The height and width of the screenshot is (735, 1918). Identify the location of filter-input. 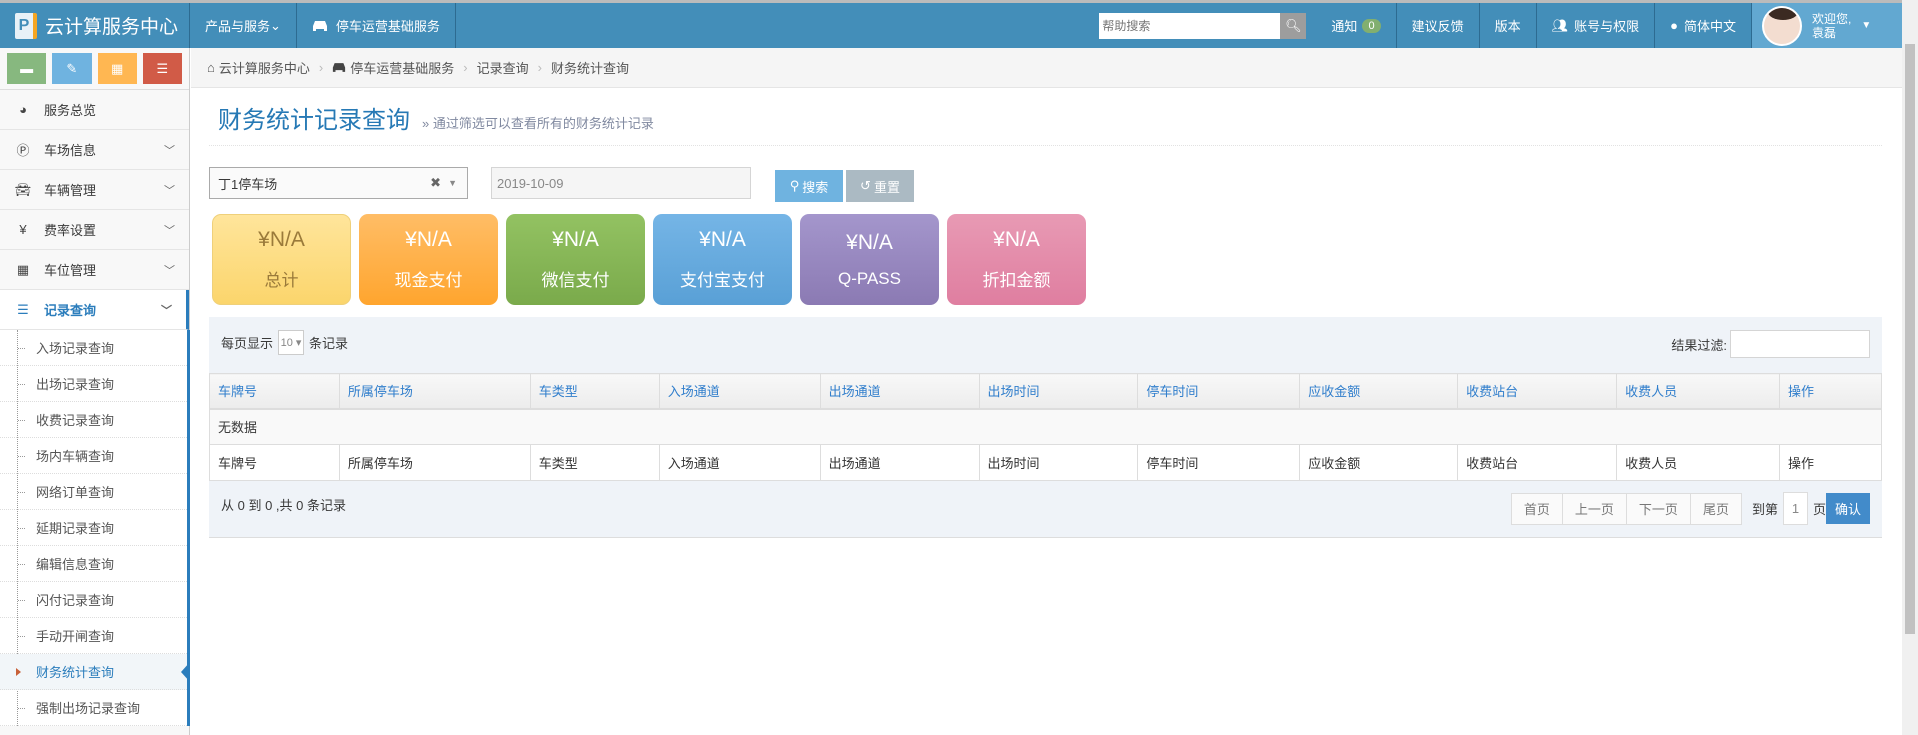
(1800, 344).